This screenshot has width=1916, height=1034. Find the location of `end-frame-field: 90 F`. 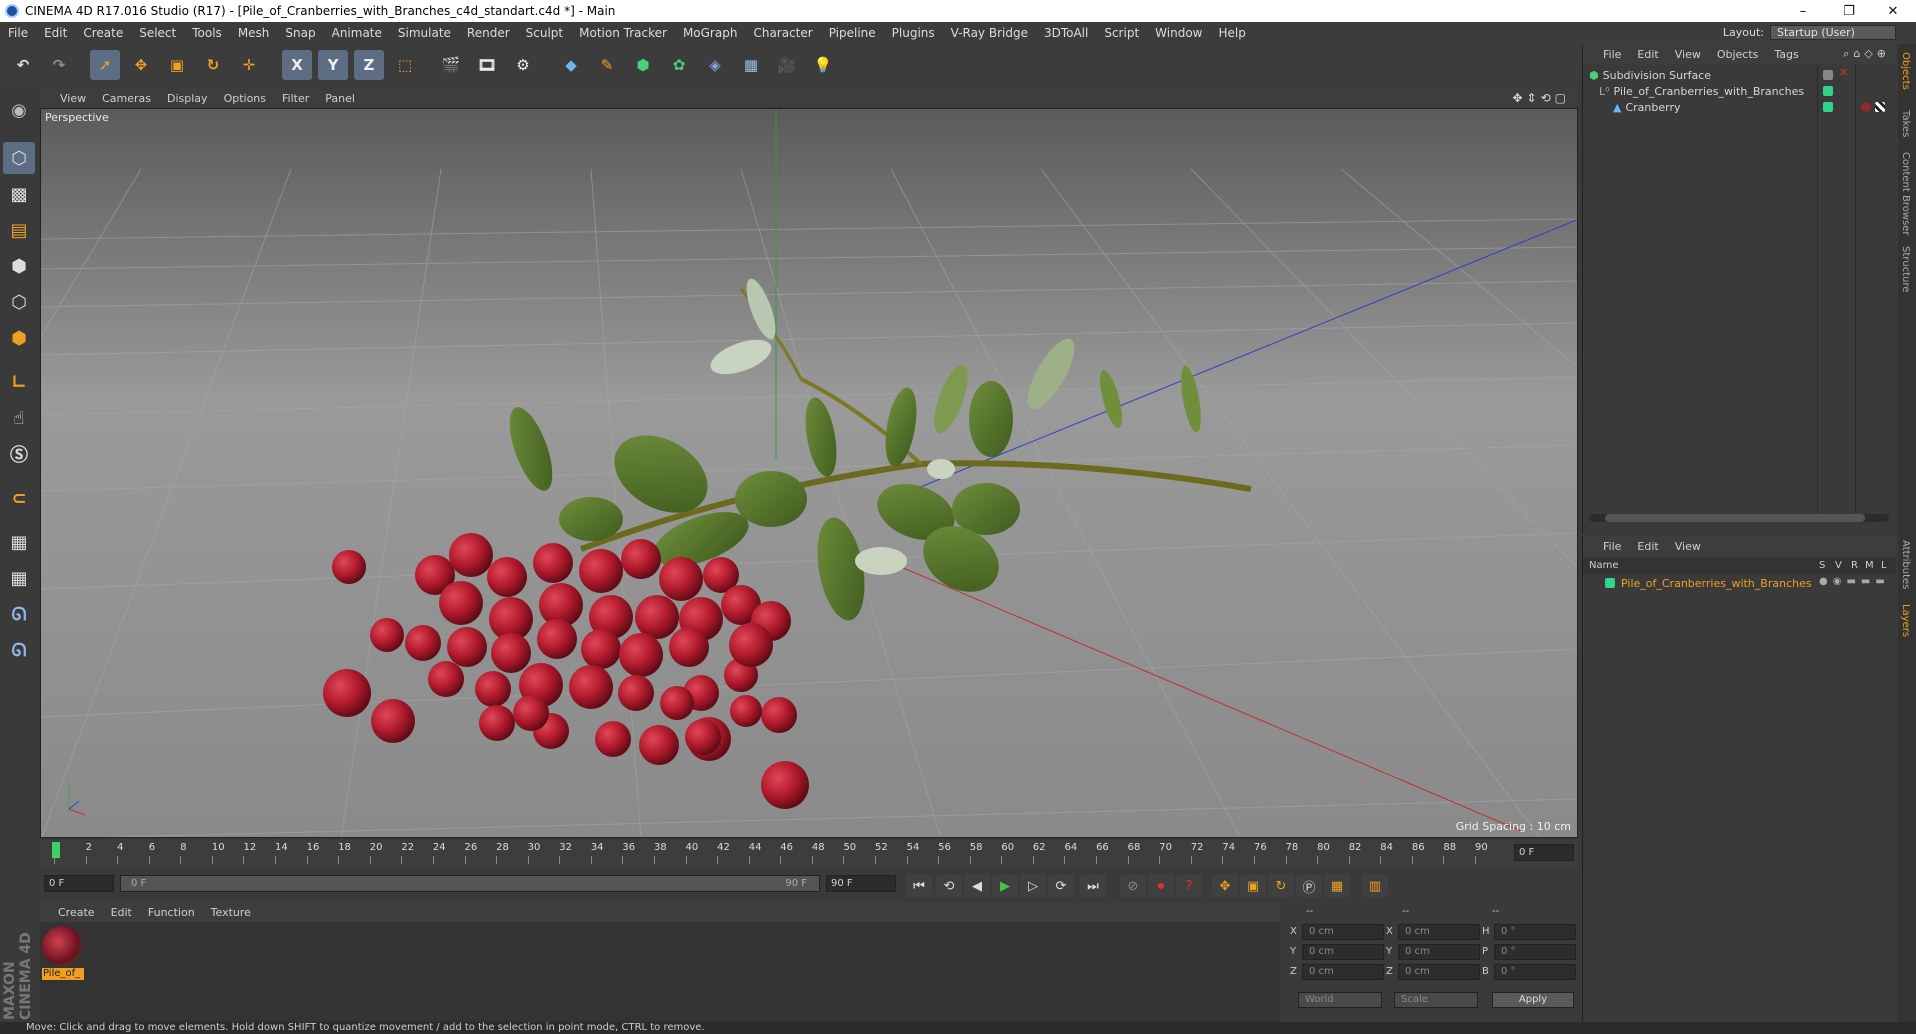

end-frame-field: 90 F is located at coordinates (861, 883).